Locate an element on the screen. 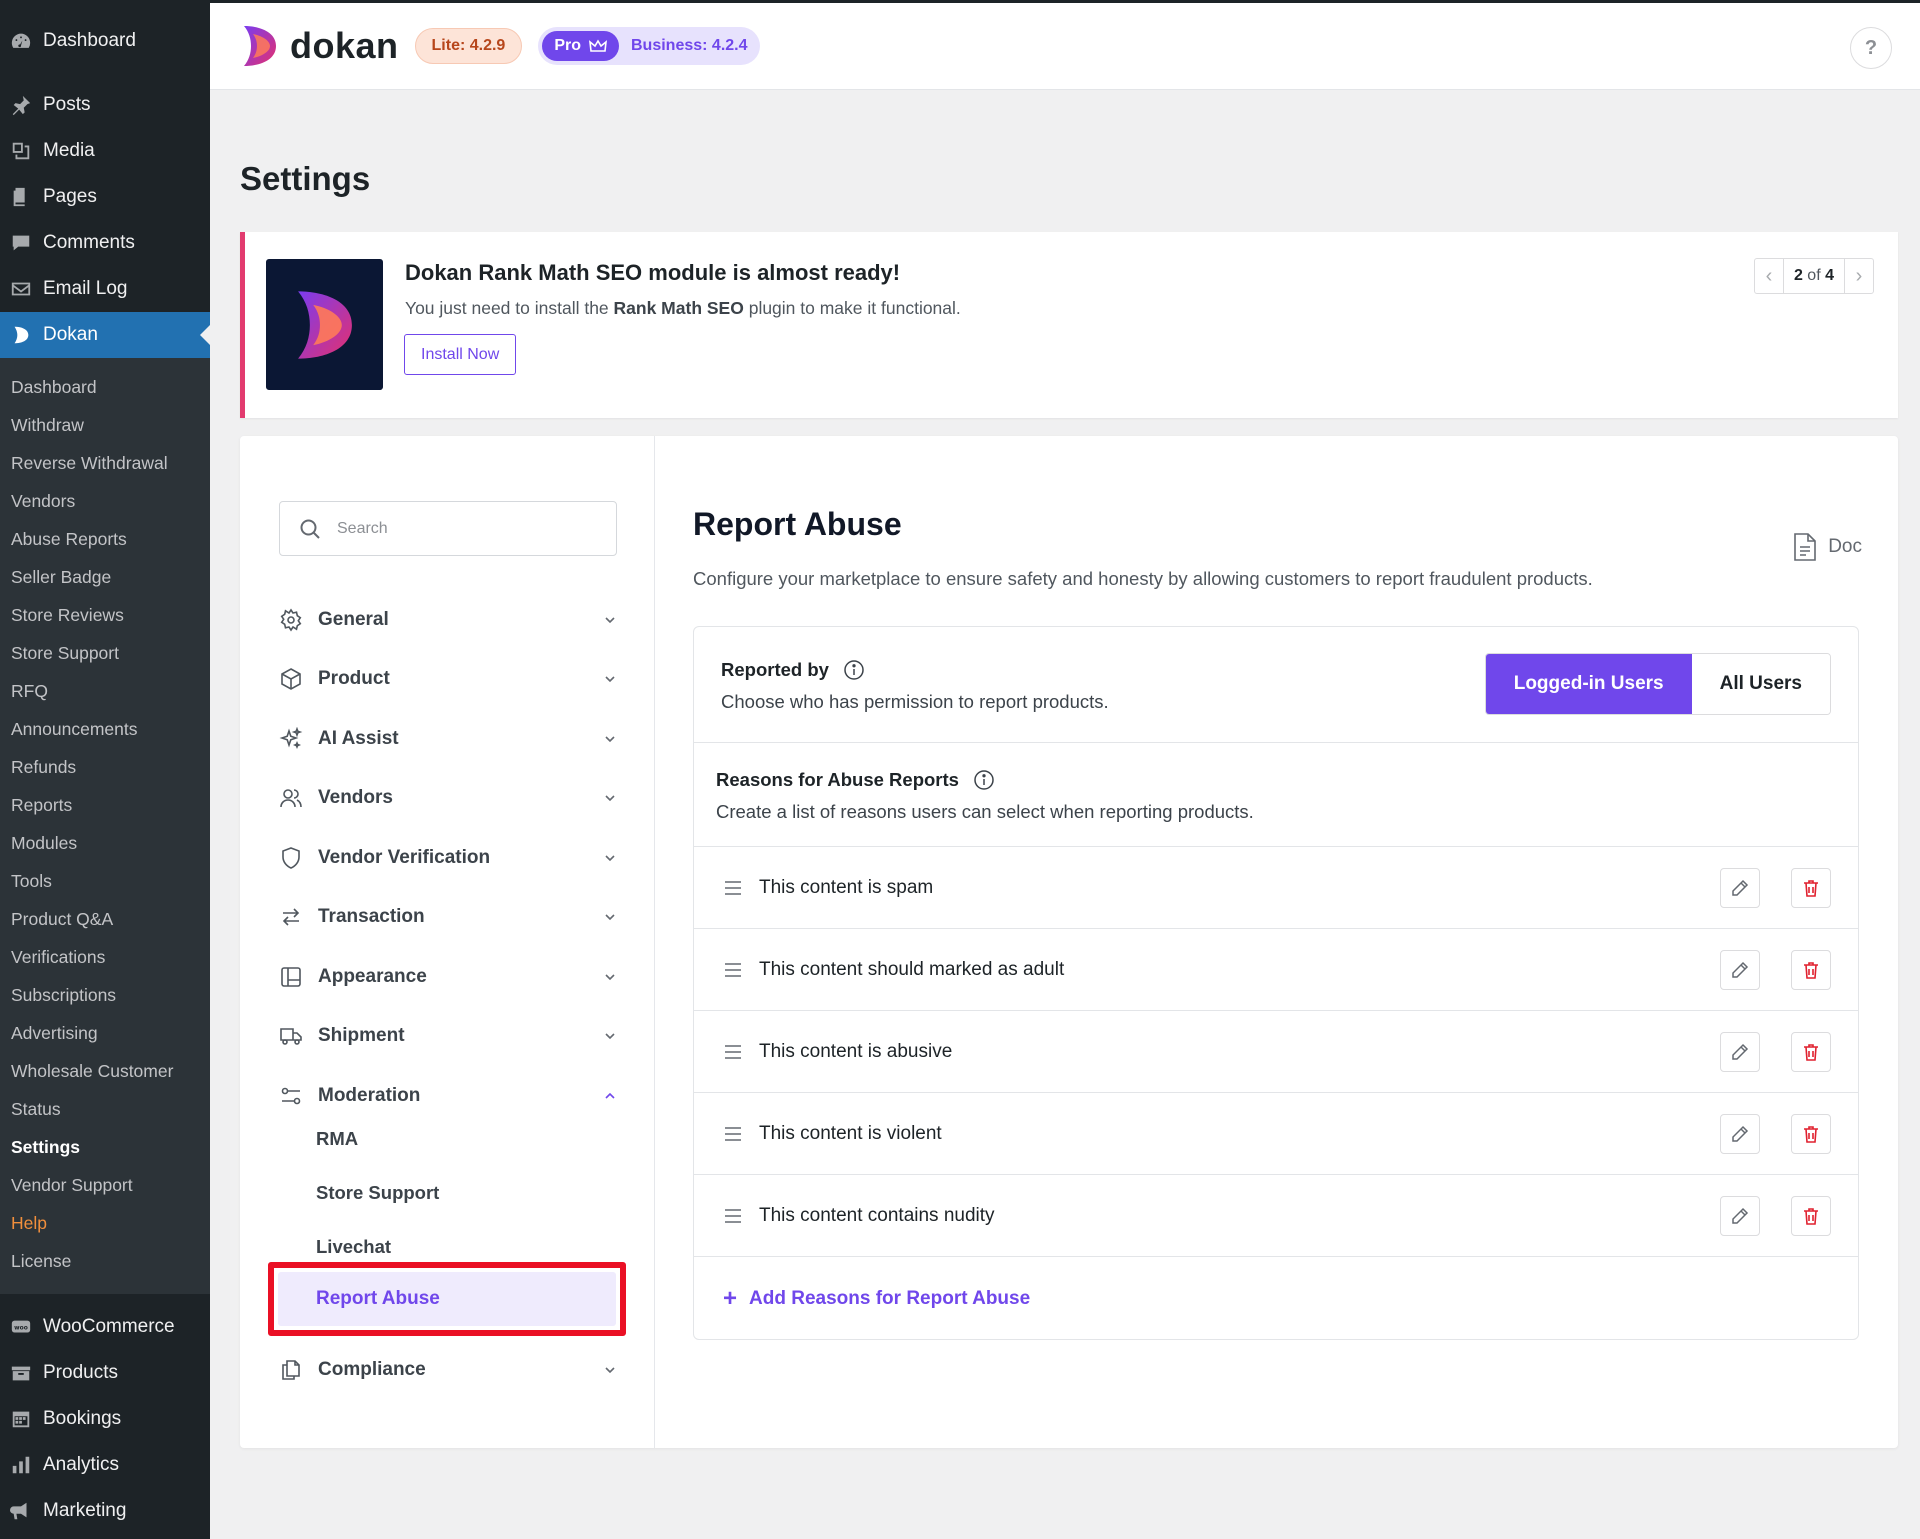  wp-menu-analytics: Analytics is located at coordinates (105, 1465).